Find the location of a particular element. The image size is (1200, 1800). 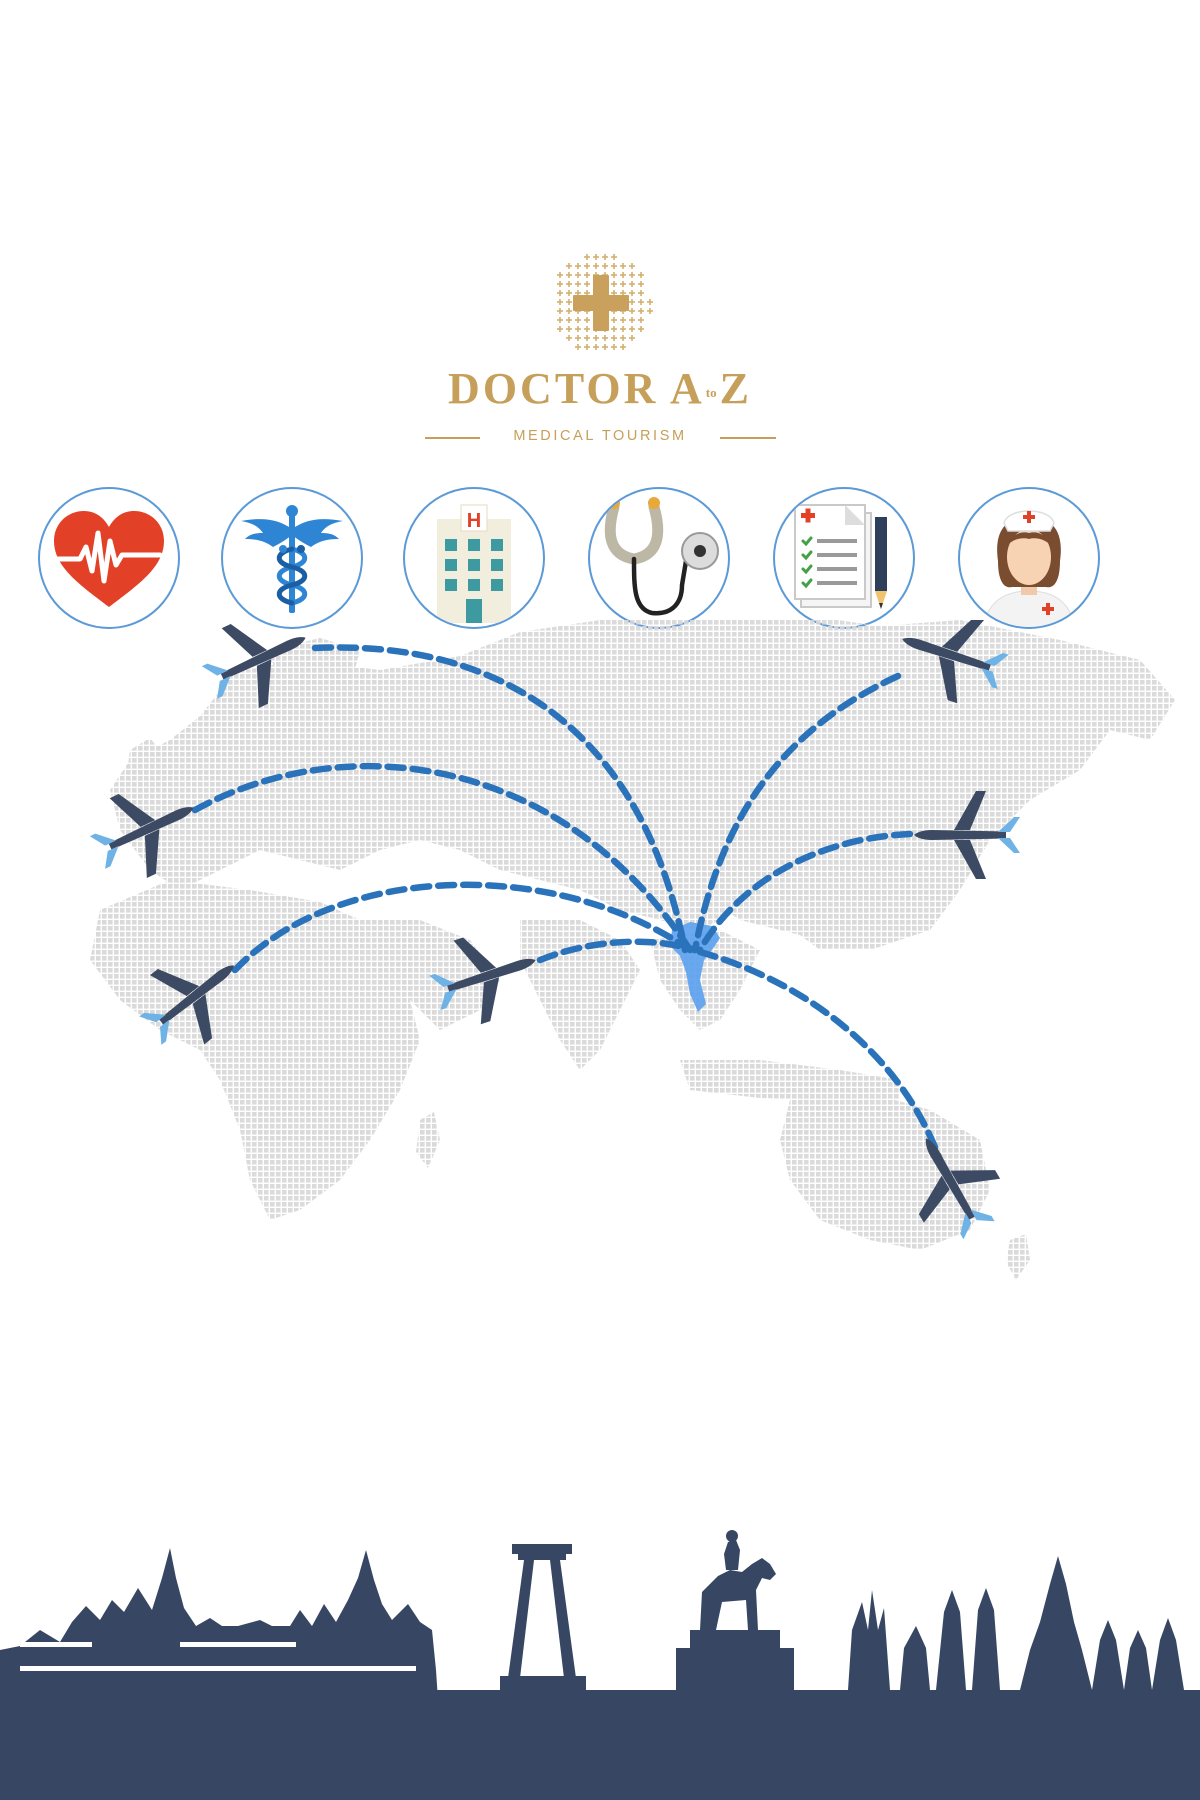

cross-dots-emblem-icon is located at coordinates (605, 302).